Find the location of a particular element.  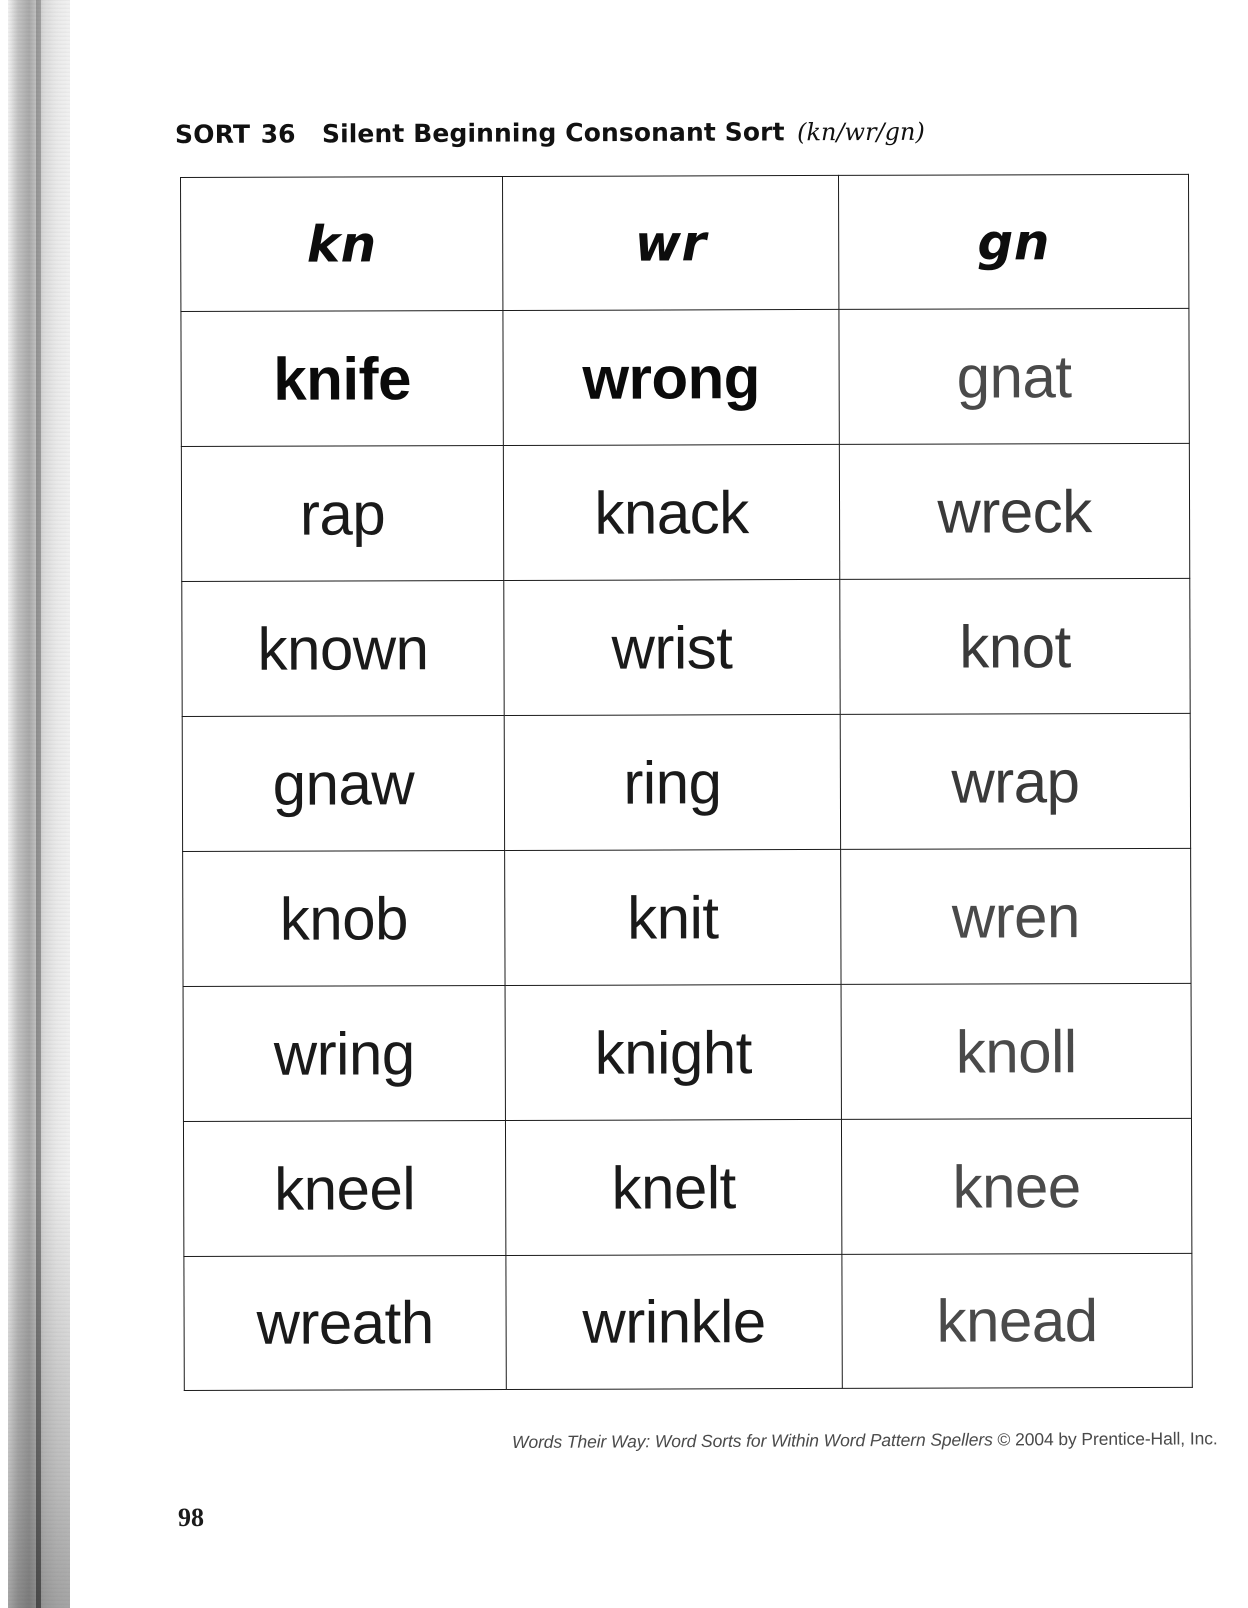

scan-binding-shadow is located at coordinates (39, 804).